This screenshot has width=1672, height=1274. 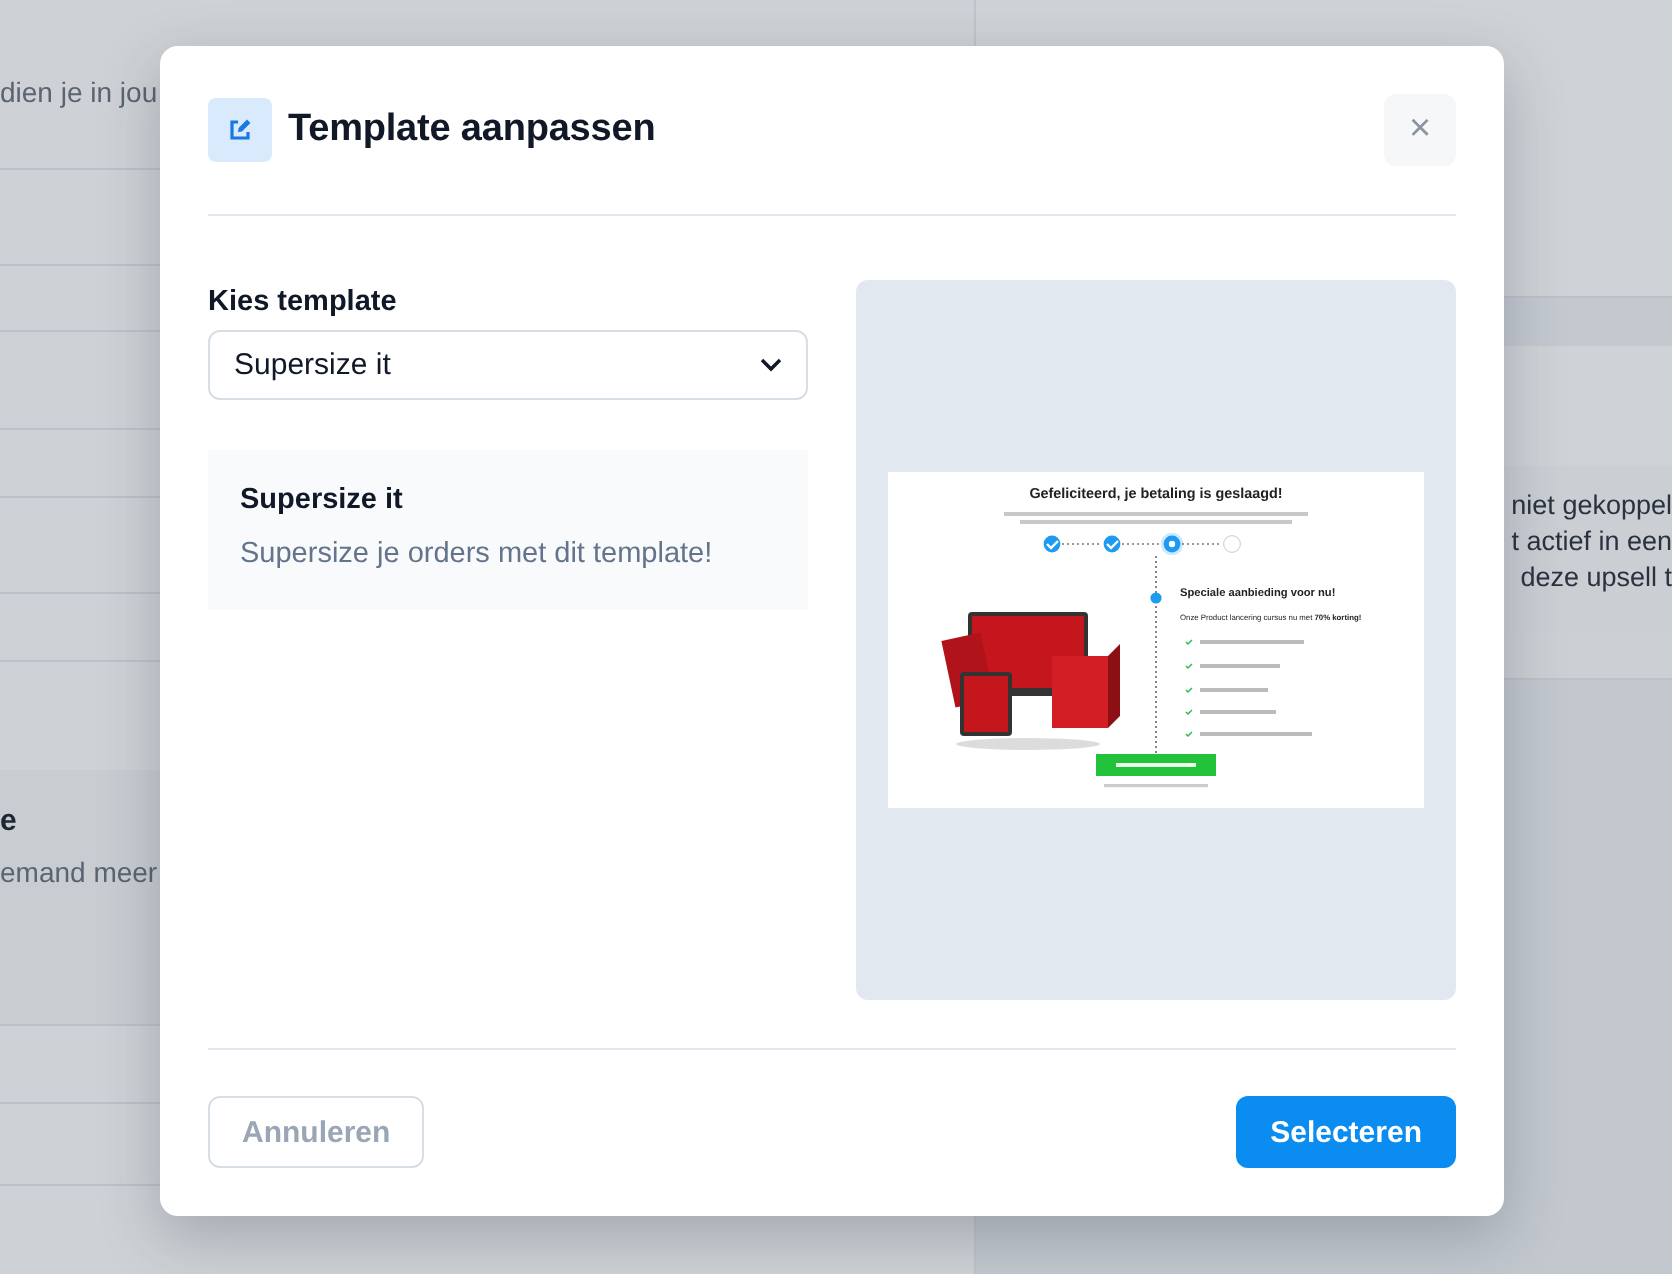 What do you see at coordinates (1420, 129) in the screenshot?
I see `close-button: ×` at bounding box center [1420, 129].